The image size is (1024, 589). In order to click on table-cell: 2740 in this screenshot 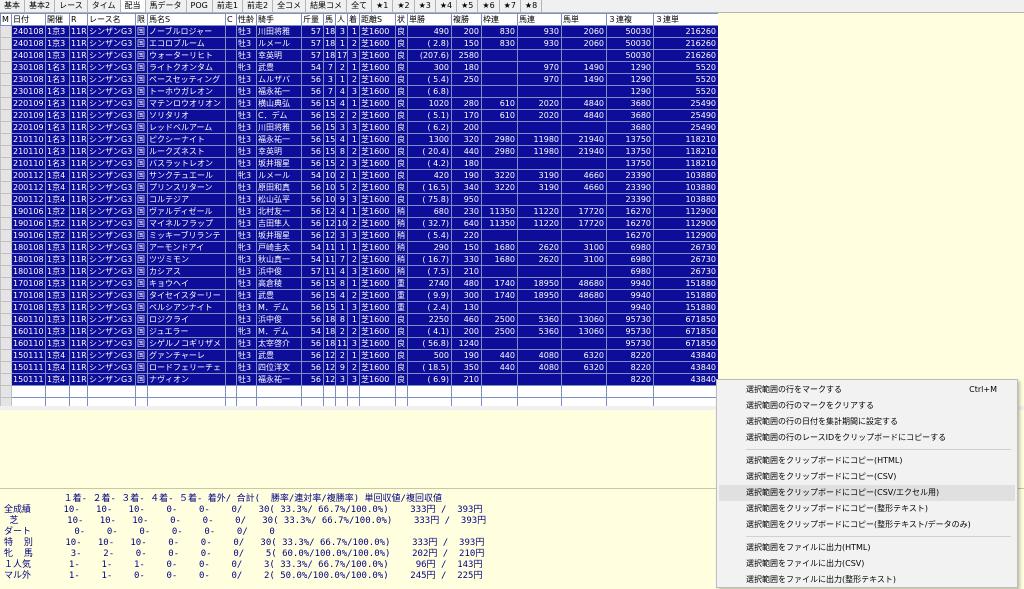, I will do `click(429, 283)`.